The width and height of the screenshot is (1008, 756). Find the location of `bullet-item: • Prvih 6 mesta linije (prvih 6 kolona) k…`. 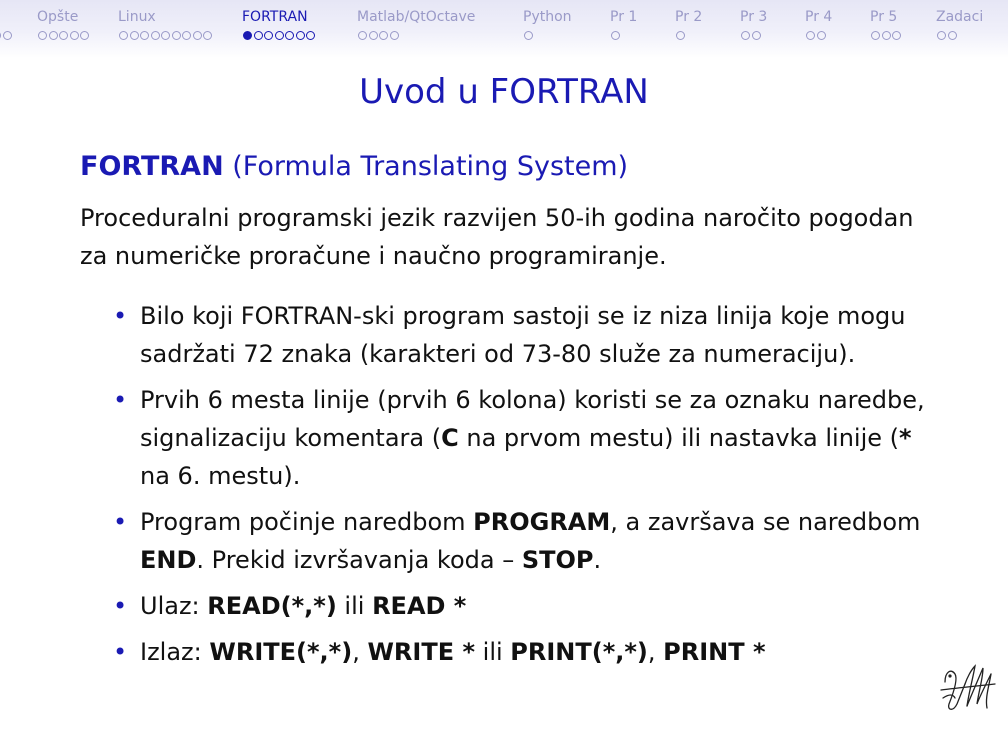

bullet-item: • Prvih 6 mesta linije (prvih 6 kolona) k… is located at coordinates (522, 438).